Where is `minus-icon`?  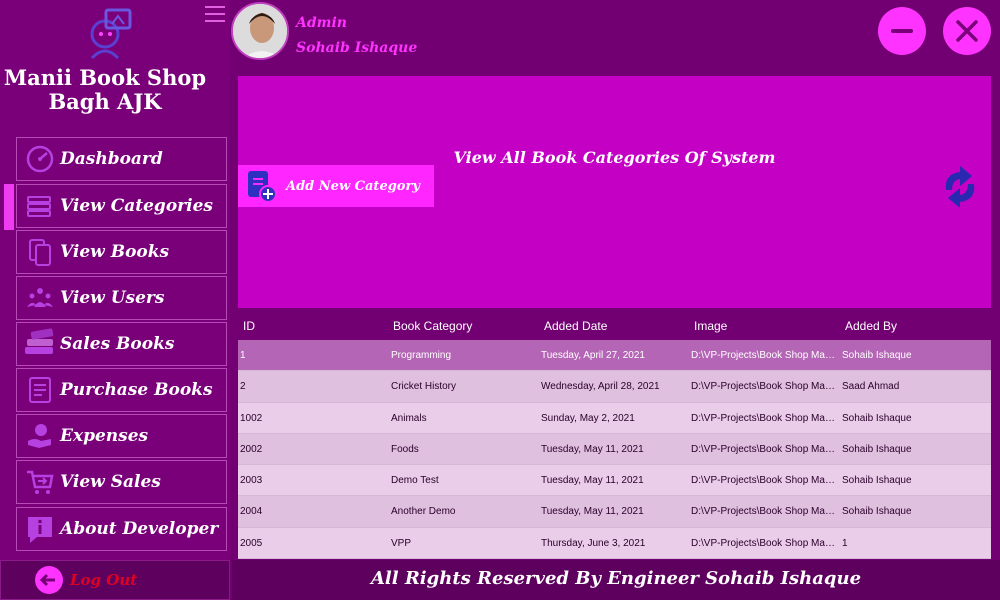
minus-icon is located at coordinates (902, 31).